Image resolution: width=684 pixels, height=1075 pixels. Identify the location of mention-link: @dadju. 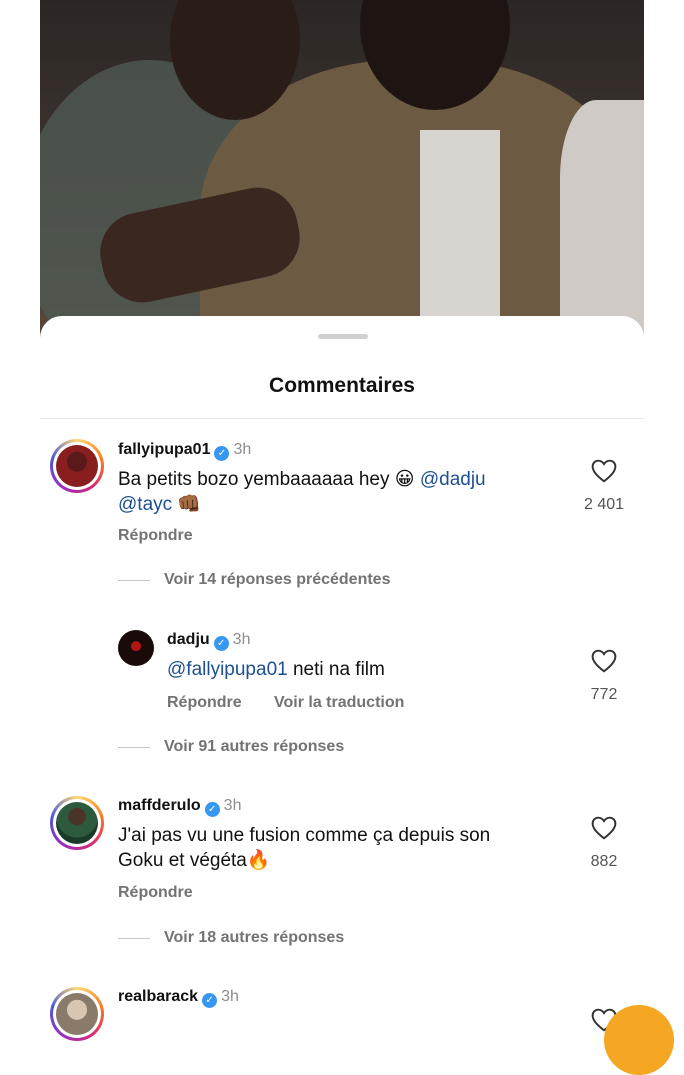
(453, 479).